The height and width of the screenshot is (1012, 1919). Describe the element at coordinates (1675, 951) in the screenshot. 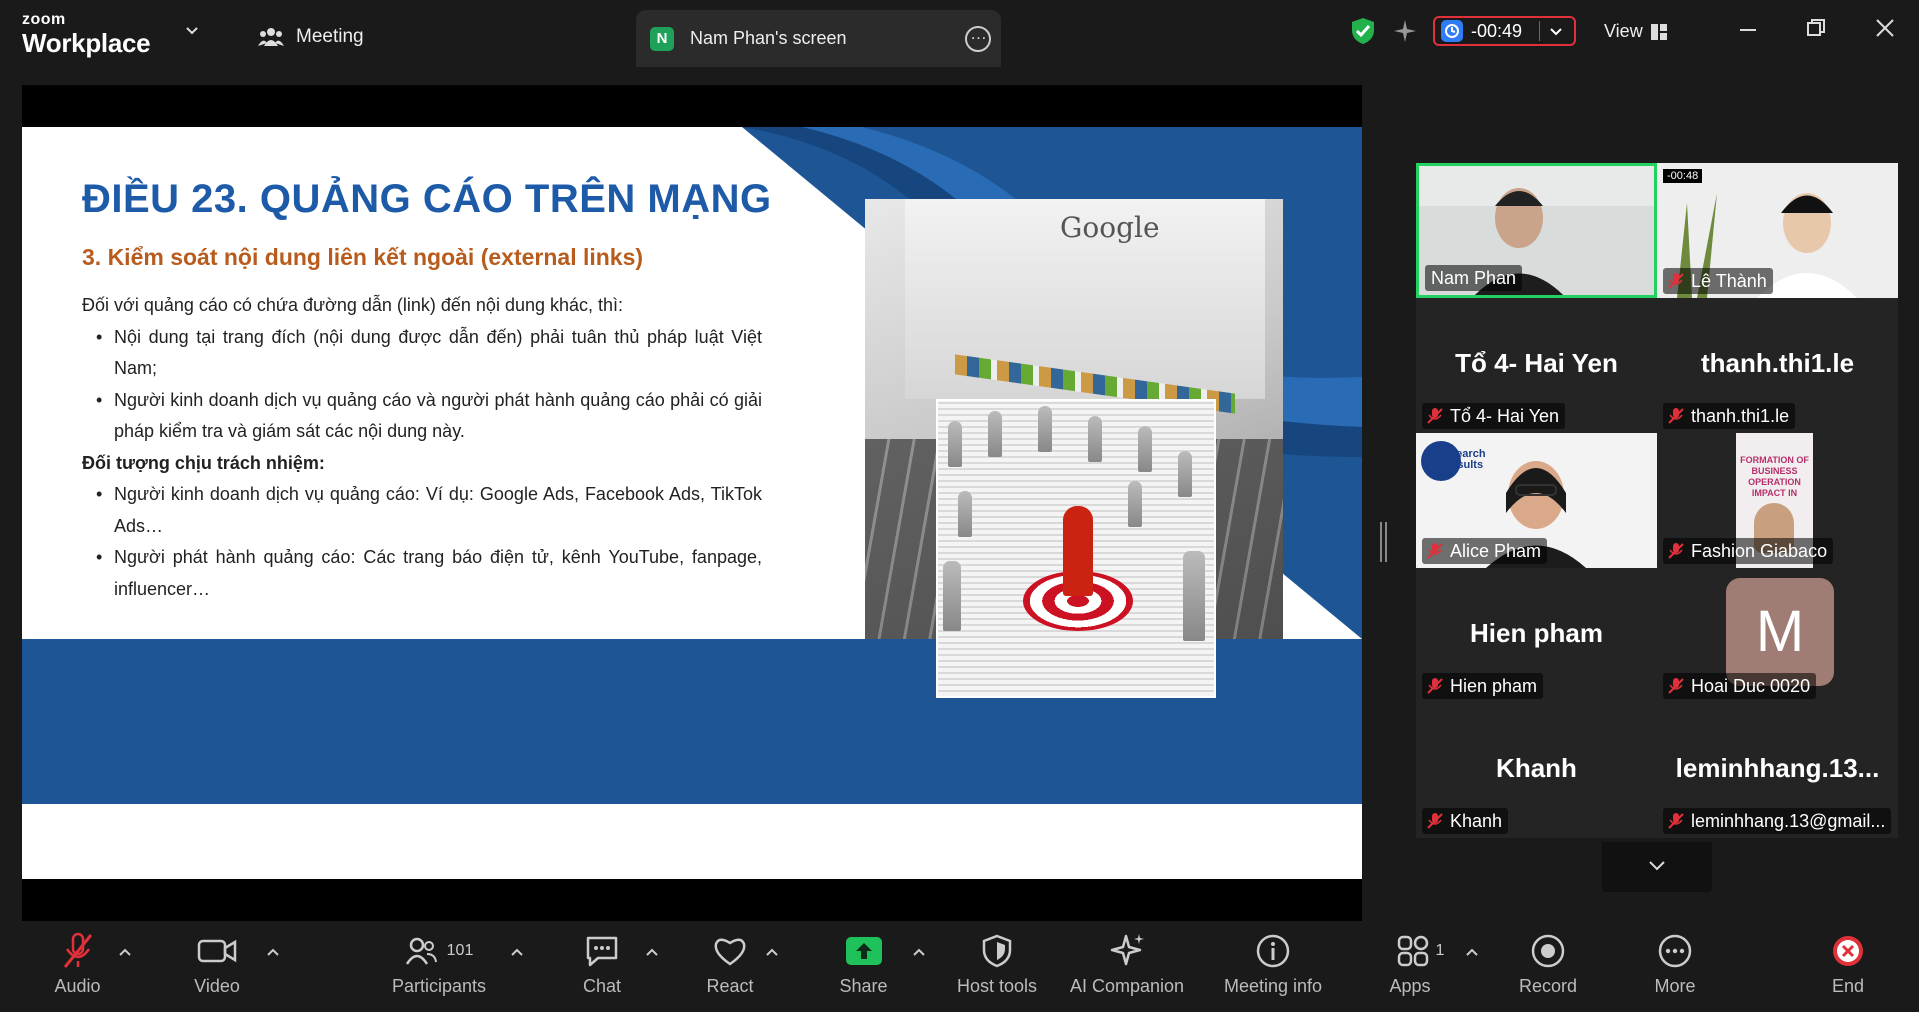

I see `more-icon` at that location.